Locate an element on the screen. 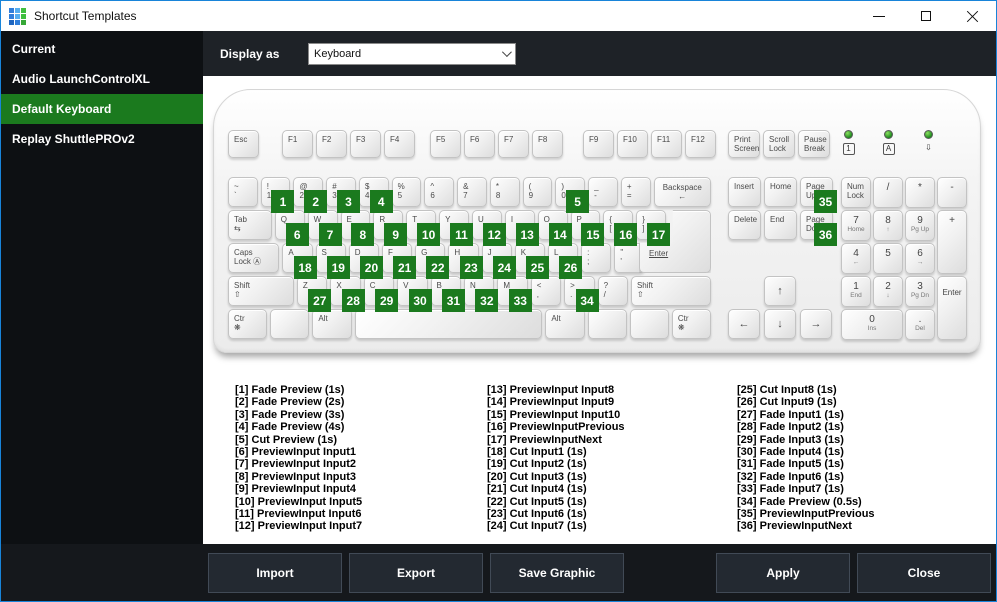 The width and height of the screenshot is (997, 602). key-slash: ? / is located at coordinates (612, 291).